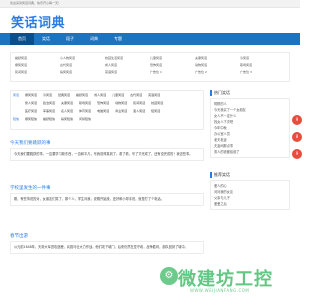 This screenshot has height=300, width=320. Describe the element at coordinates (250, 152) in the screenshot. I see `sidebar-item: 男人的钱都给谁了` at that location.